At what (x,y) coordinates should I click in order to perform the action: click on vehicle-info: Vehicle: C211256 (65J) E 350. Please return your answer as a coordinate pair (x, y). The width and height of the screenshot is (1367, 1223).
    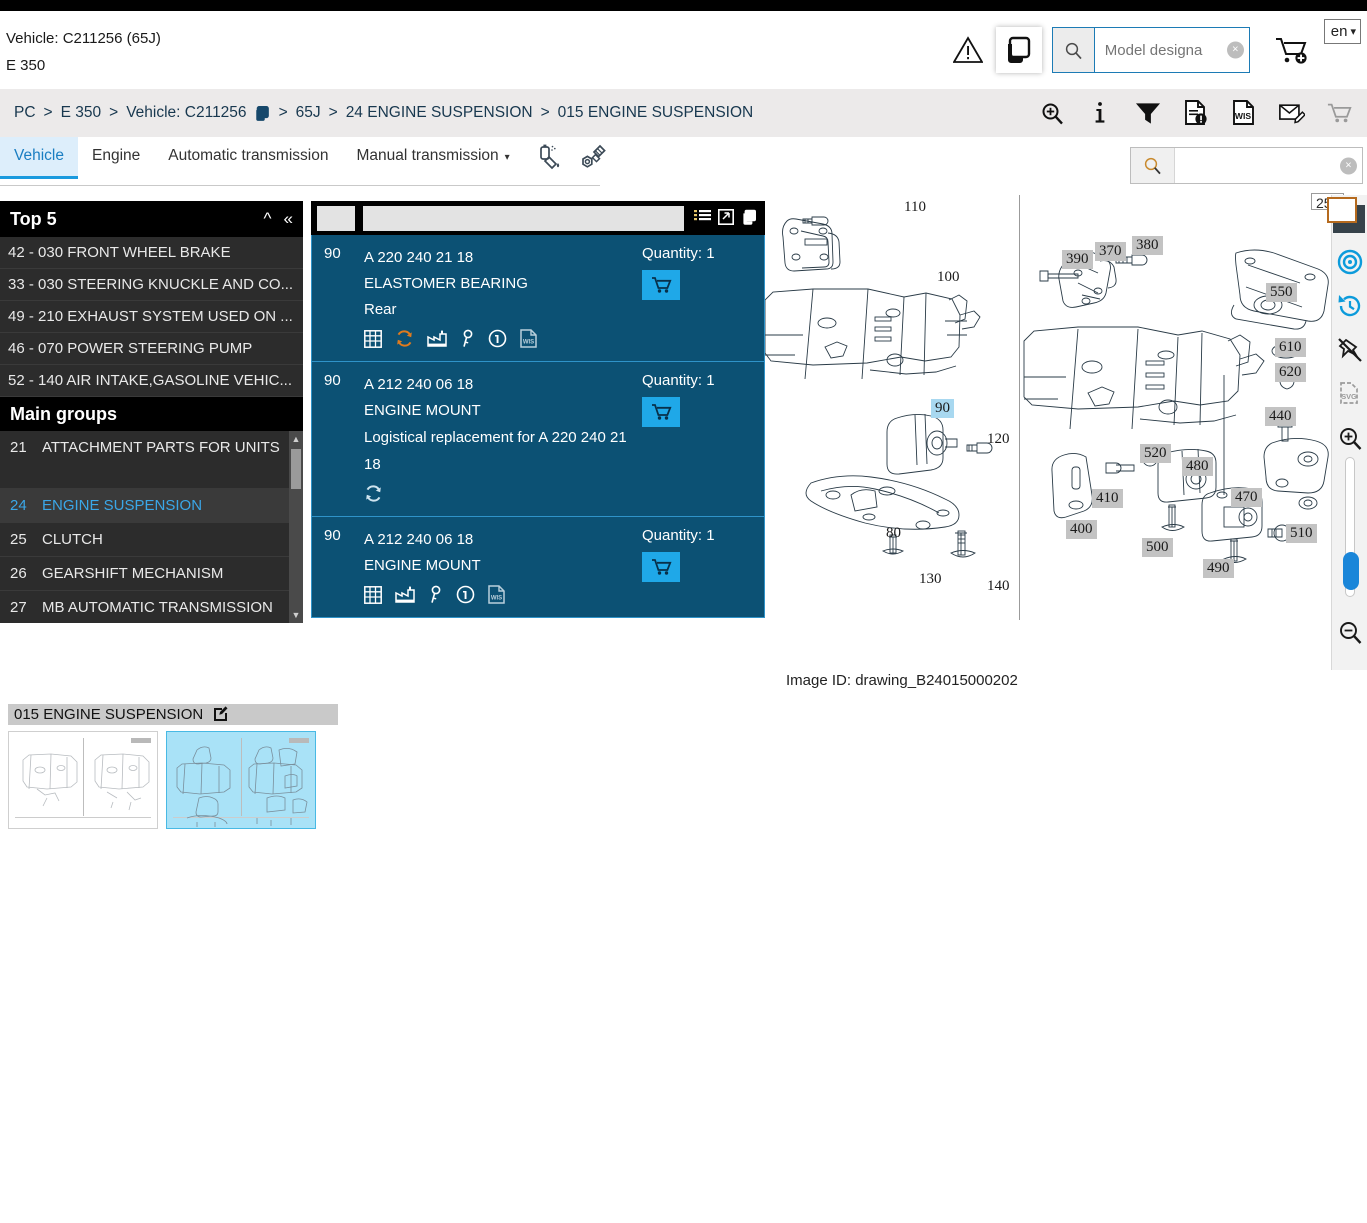
    Looking at the image, I should click on (83, 52).